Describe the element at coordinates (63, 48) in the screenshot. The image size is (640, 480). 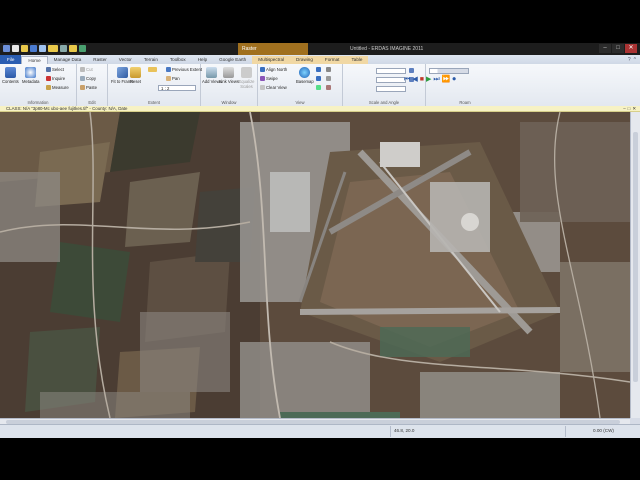
I see `print-icon` at that location.